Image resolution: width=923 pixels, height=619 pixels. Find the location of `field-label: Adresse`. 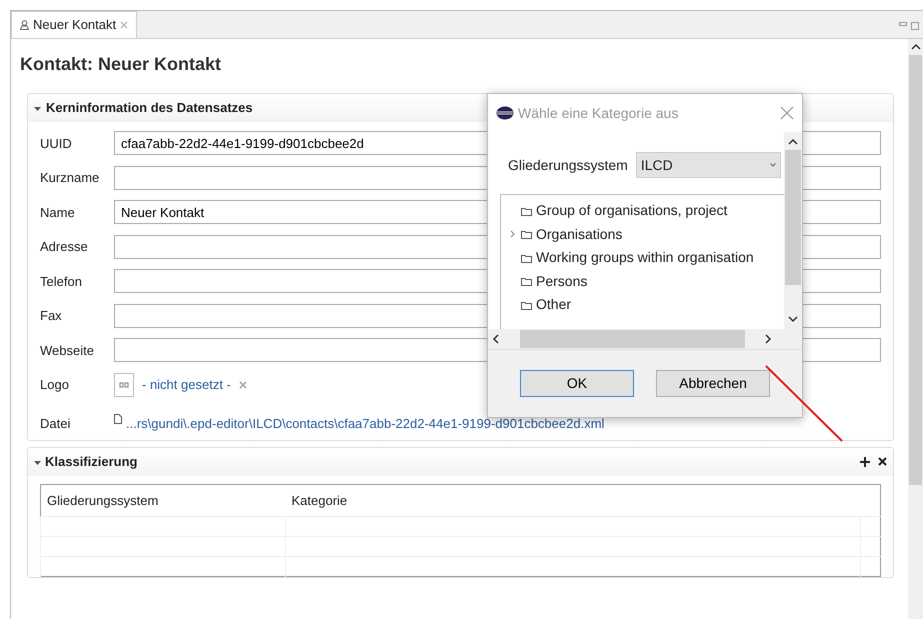

field-label: Adresse is located at coordinates (64, 247).